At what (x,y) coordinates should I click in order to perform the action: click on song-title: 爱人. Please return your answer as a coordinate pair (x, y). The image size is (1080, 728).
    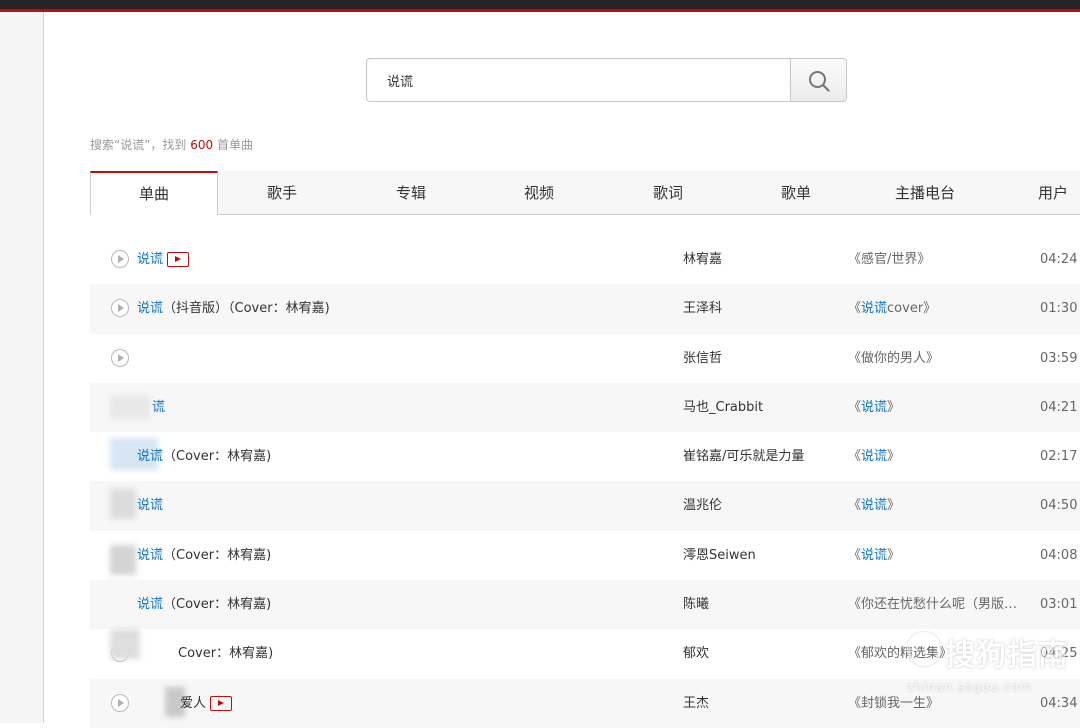
    Looking at the image, I should click on (206, 703).